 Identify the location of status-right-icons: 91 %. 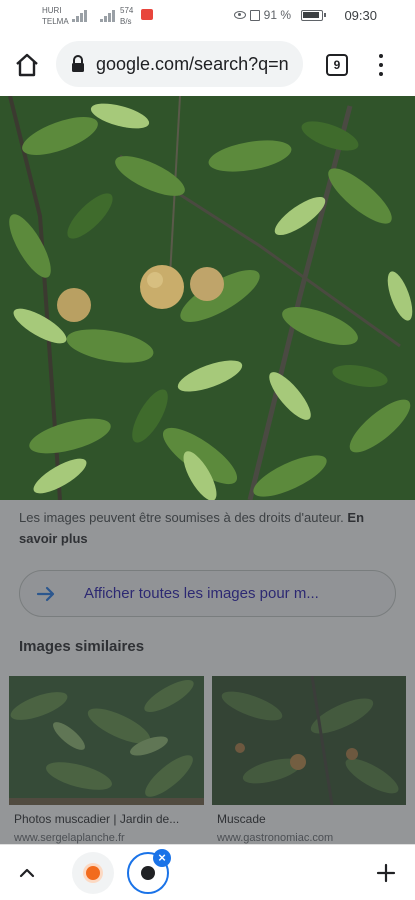
(279, 15).